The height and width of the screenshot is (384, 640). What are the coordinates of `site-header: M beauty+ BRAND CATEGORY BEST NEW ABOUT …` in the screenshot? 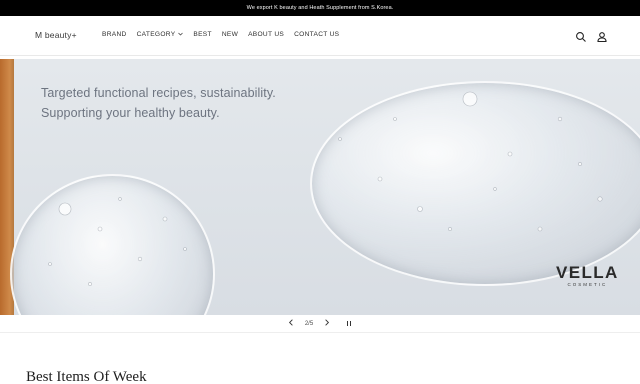 It's located at (320, 36).